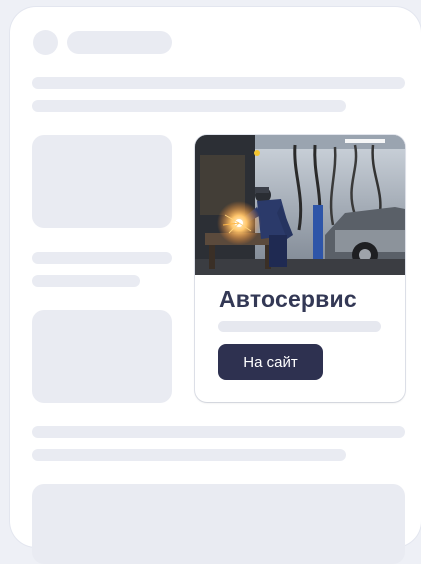 The height and width of the screenshot is (564, 421). What do you see at coordinates (119, 42) in the screenshot?
I see `header-title-placeholder` at bounding box center [119, 42].